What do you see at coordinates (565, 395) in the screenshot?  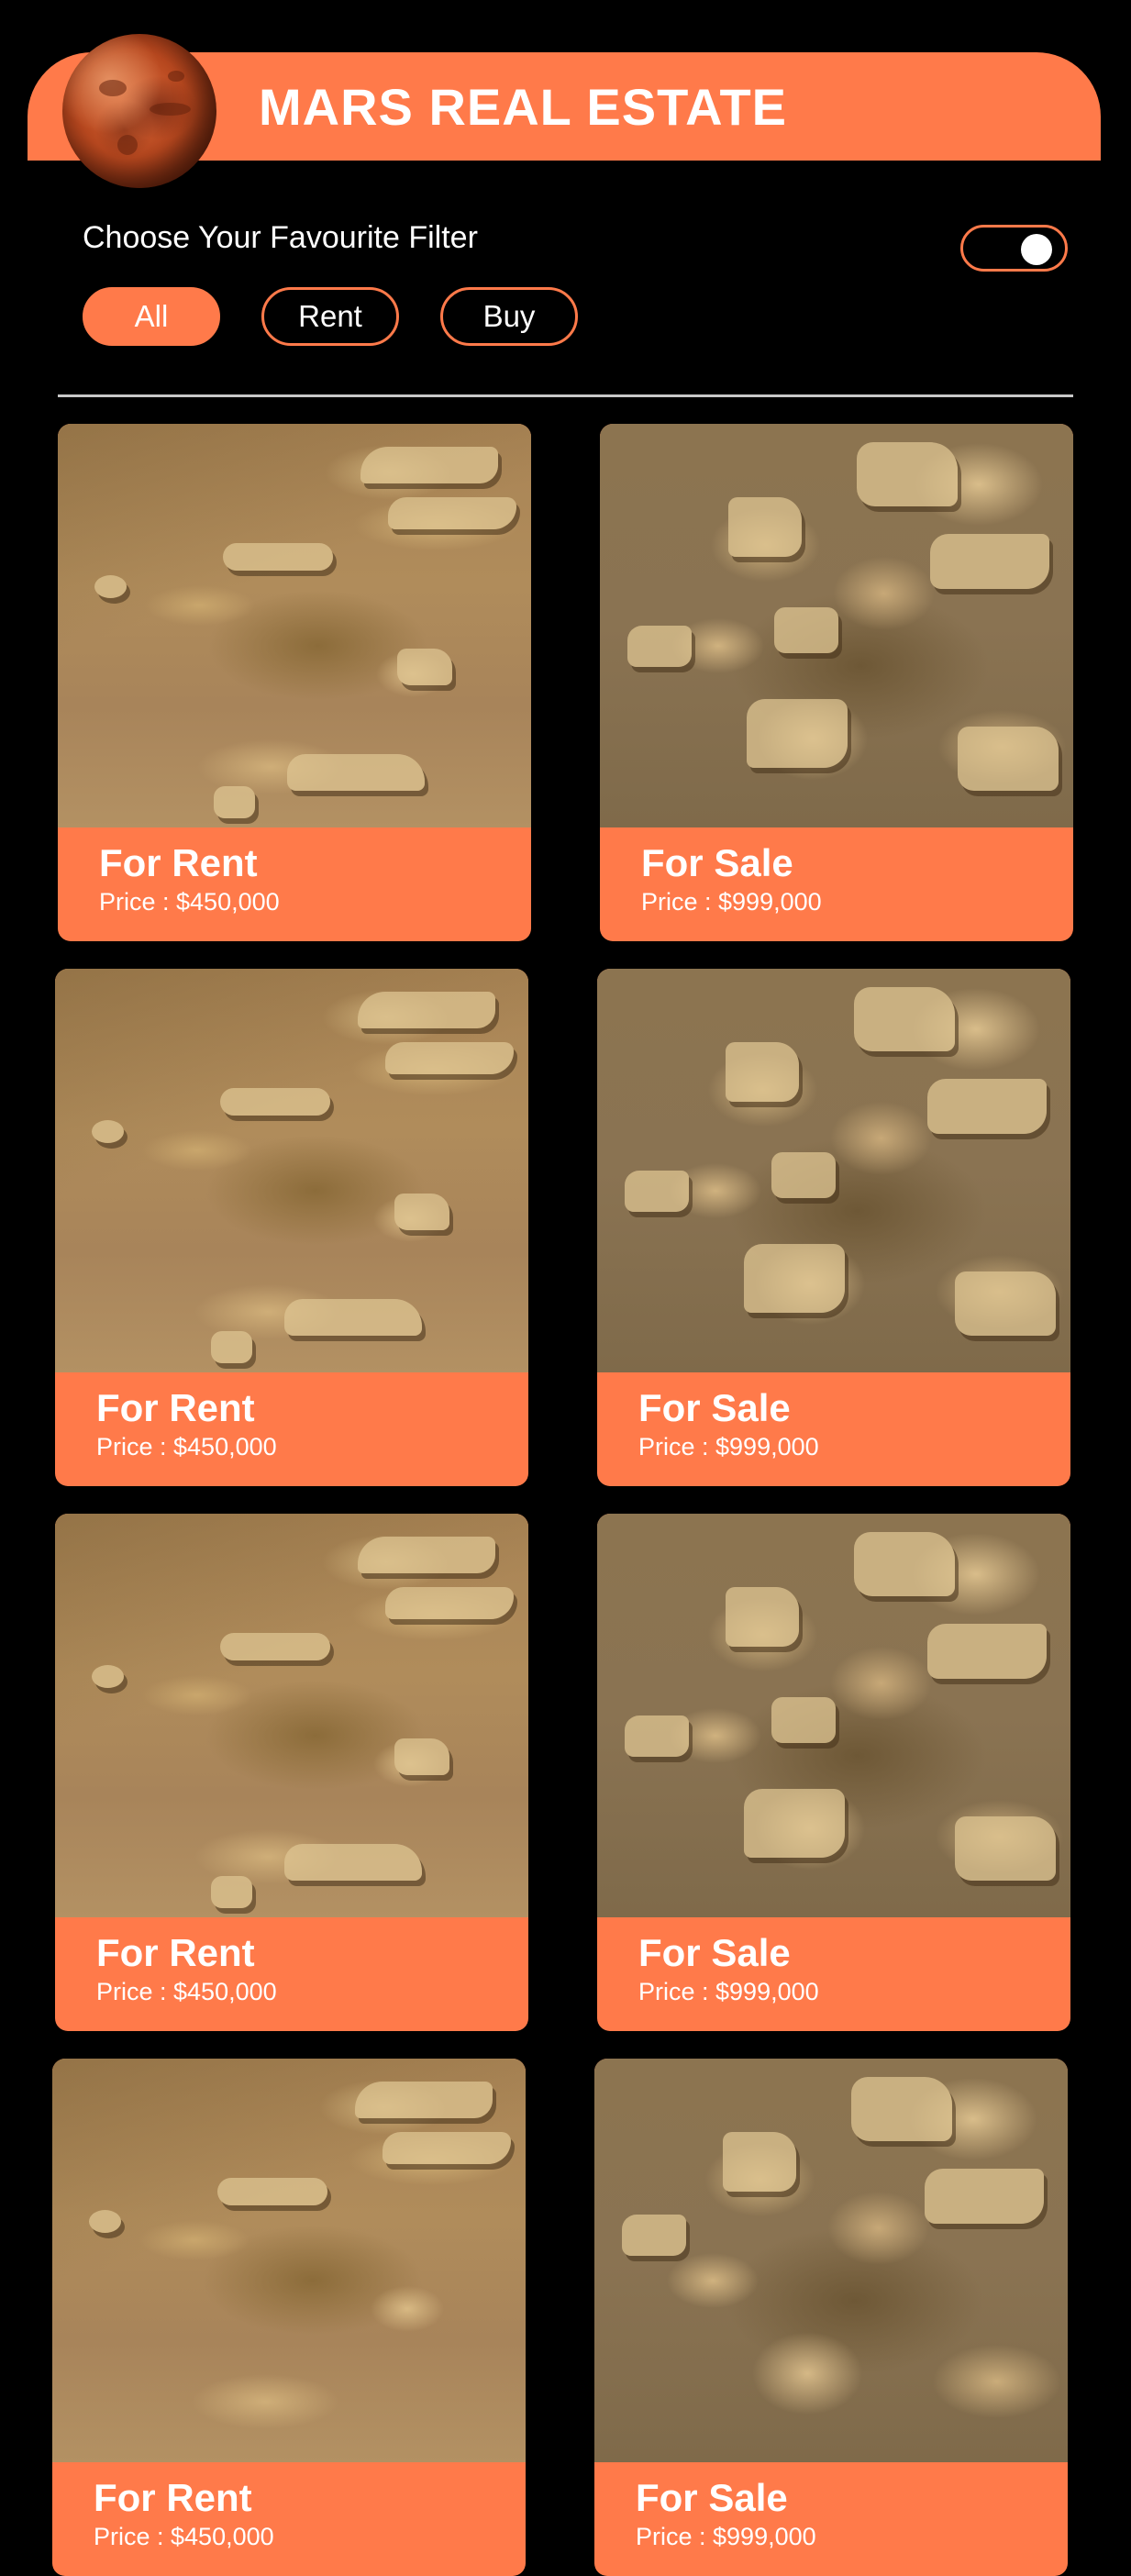 I see `divider` at bounding box center [565, 395].